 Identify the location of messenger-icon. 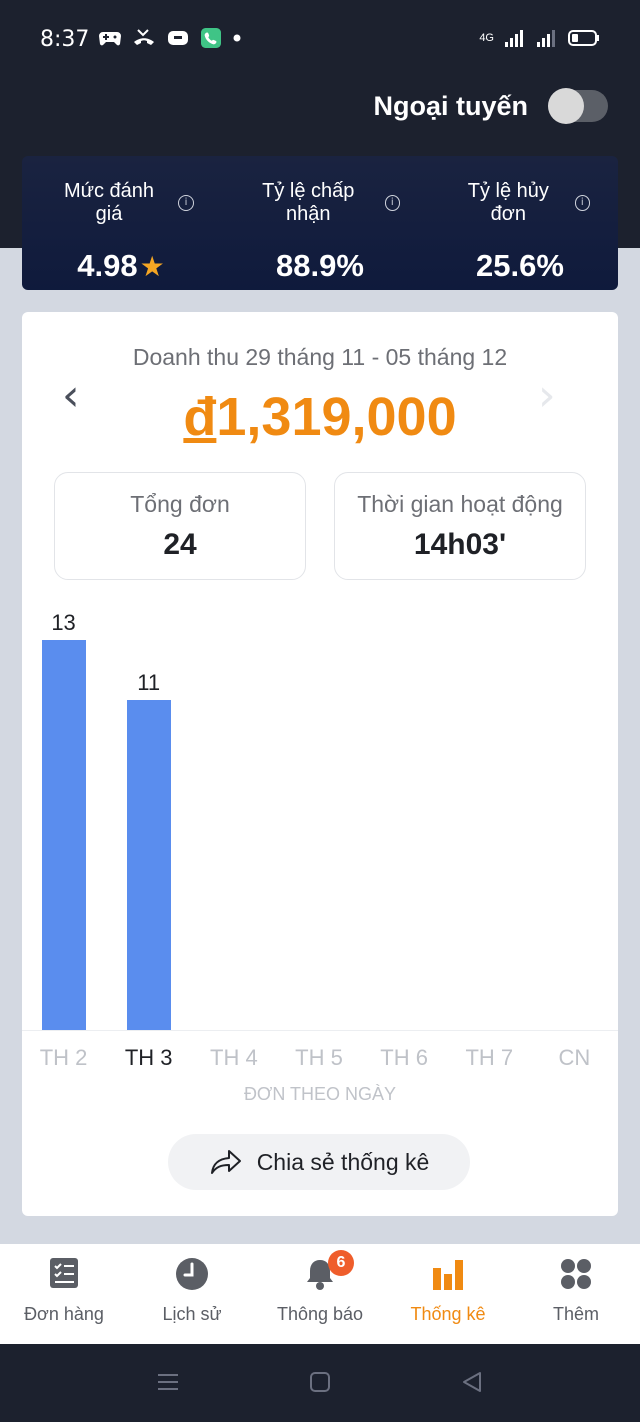
(178, 38).